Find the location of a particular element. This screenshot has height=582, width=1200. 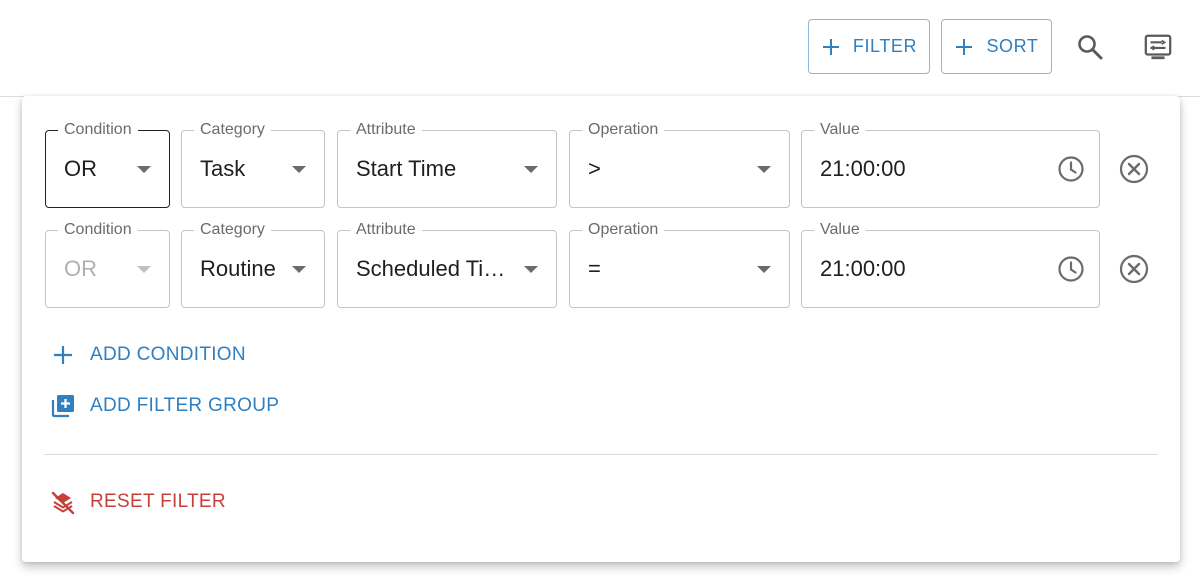

sort-button-label: SORT is located at coordinates (1012, 46).